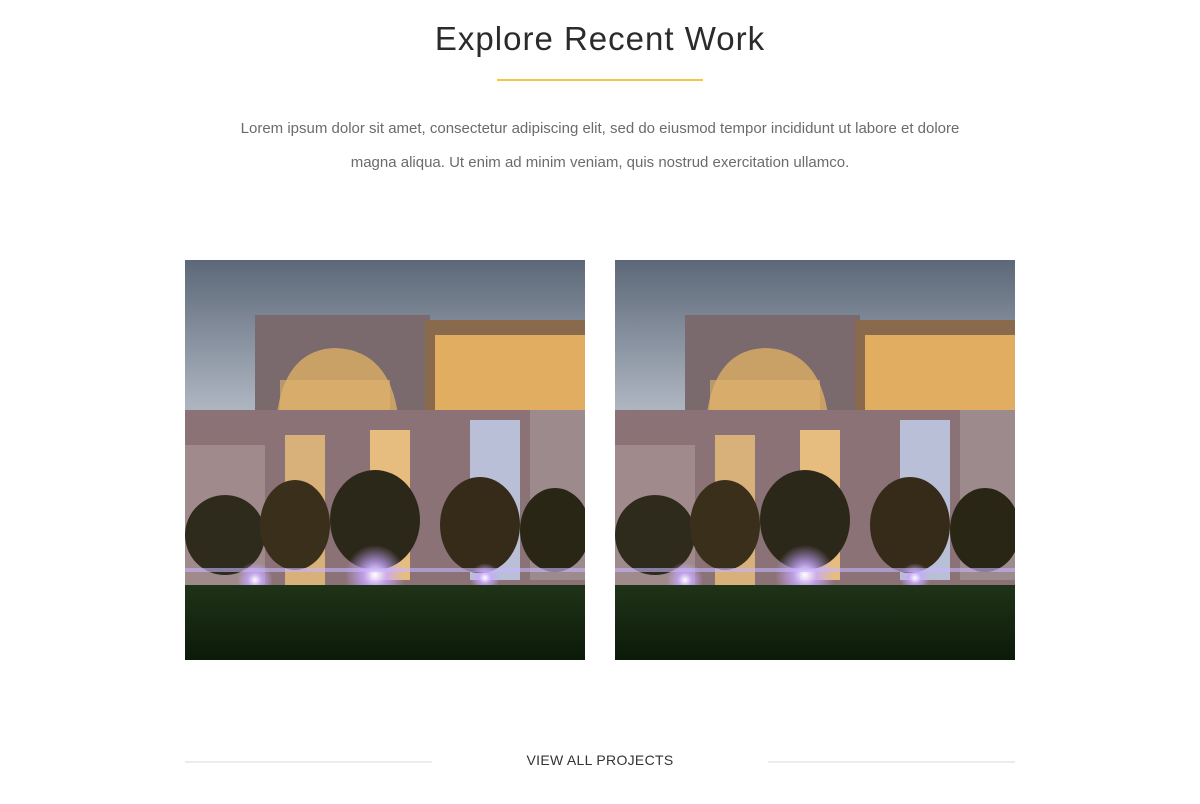 This screenshot has height=804, width=1200. What do you see at coordinates (600, 80) in the screenshot?
I see `title-underline` at bounding box center [600, 80].